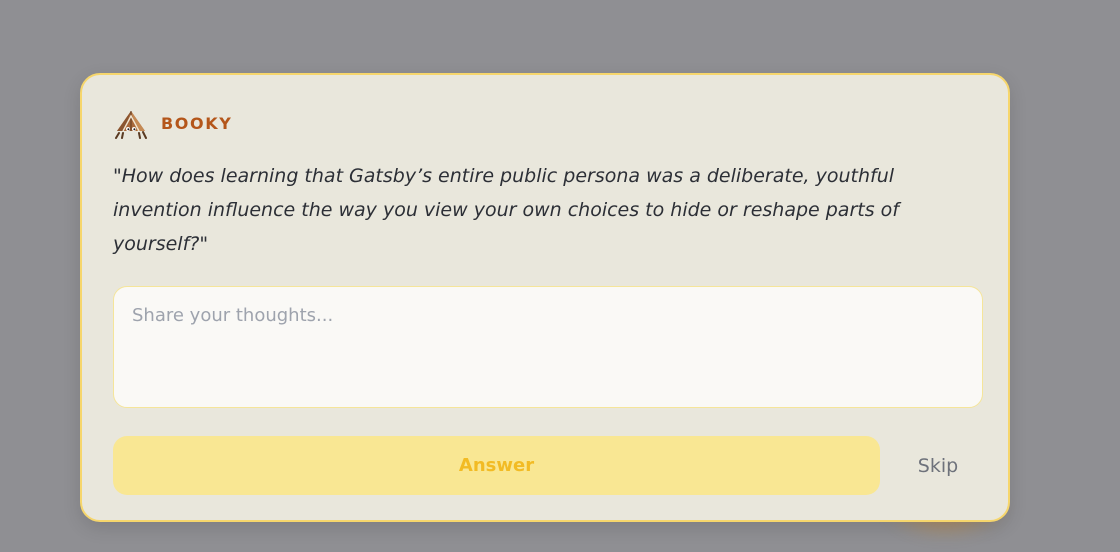 Image resolution: width=1120 pixels, height=552 pixels. I want to click on booky-crab-icon, so click(131, 123).